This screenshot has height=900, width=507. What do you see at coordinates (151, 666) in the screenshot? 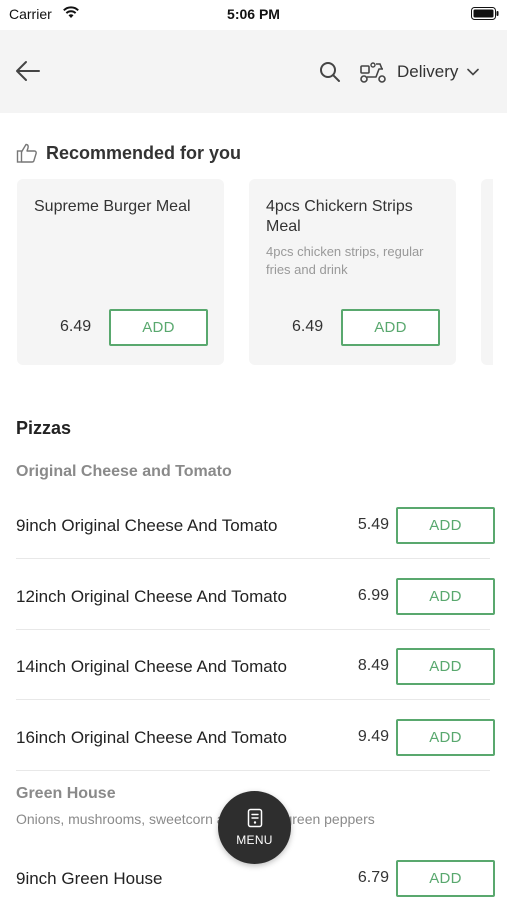
I see `menu-item-name: 14inch Original Cheese And Tomato` at bounding box center [151, 666].